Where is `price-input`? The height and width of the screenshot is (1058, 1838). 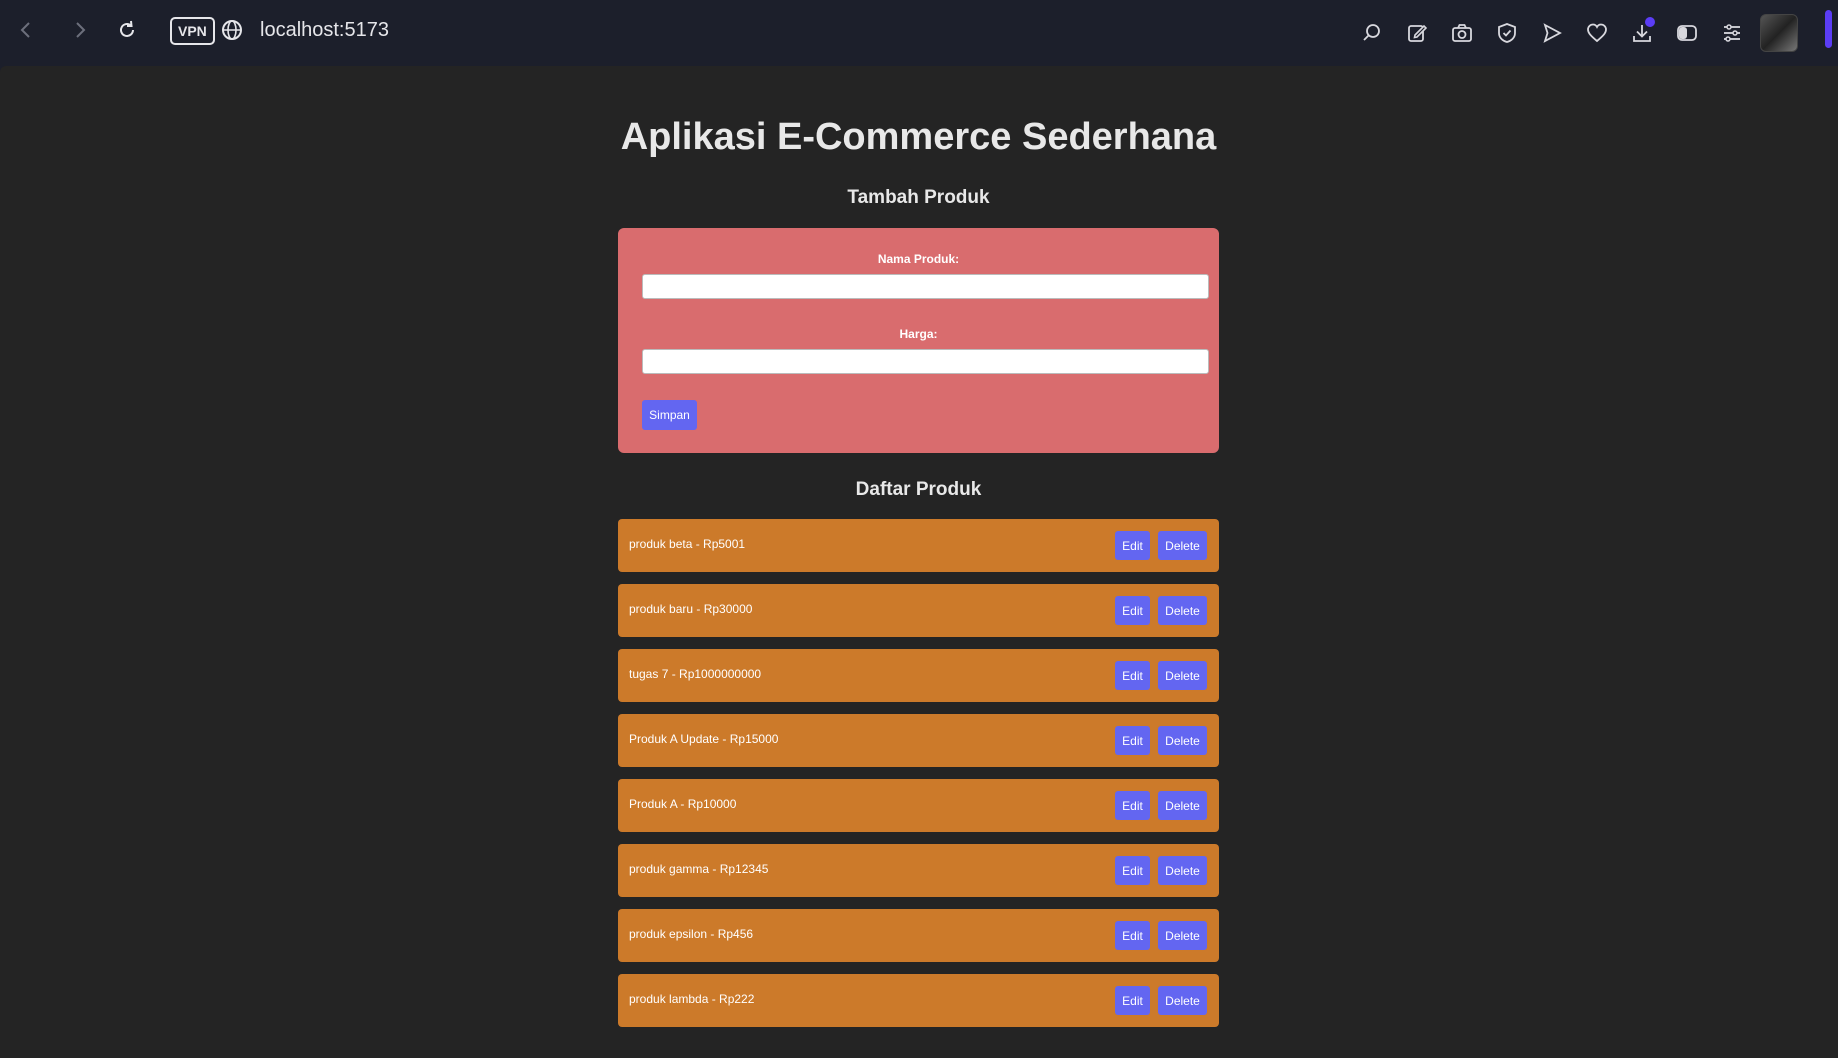
price-input is located at coordinates (925, 361).